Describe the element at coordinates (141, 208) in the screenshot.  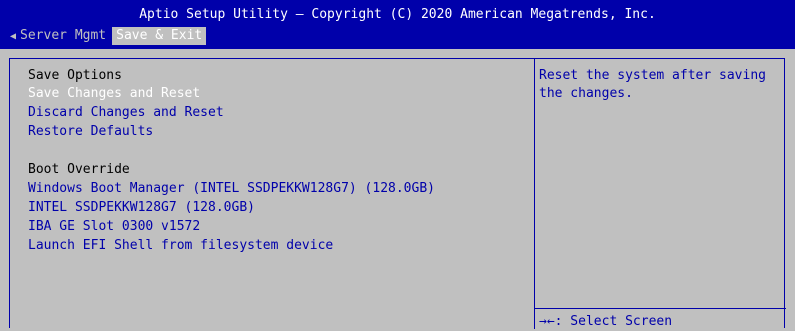
I see `boot-option-intel-ssd: INTEL SSDPEKKW128G7 (128.0GB)` at that location.